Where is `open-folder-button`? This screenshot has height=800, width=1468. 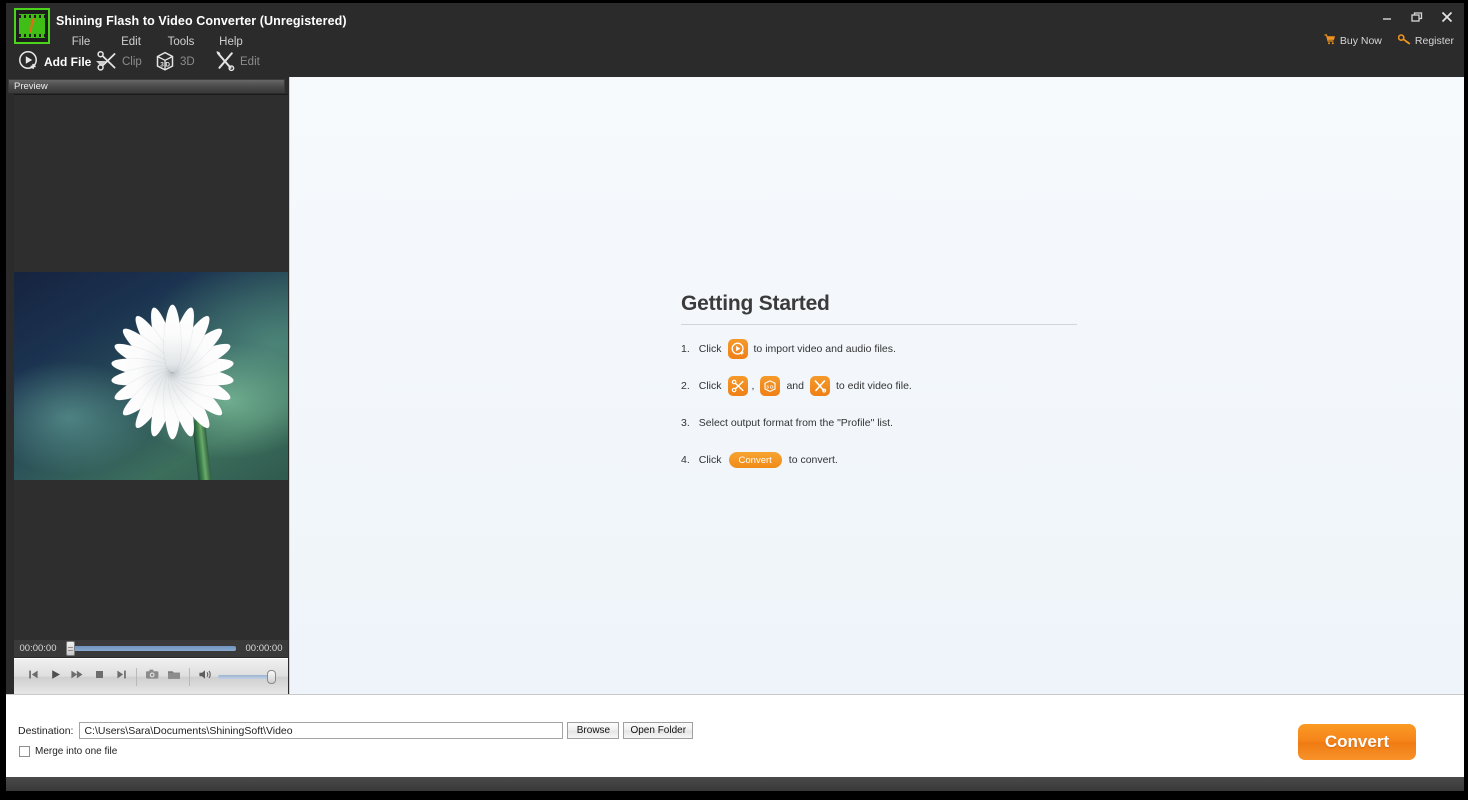 open-folder-button is located at coordinates (174, 677).